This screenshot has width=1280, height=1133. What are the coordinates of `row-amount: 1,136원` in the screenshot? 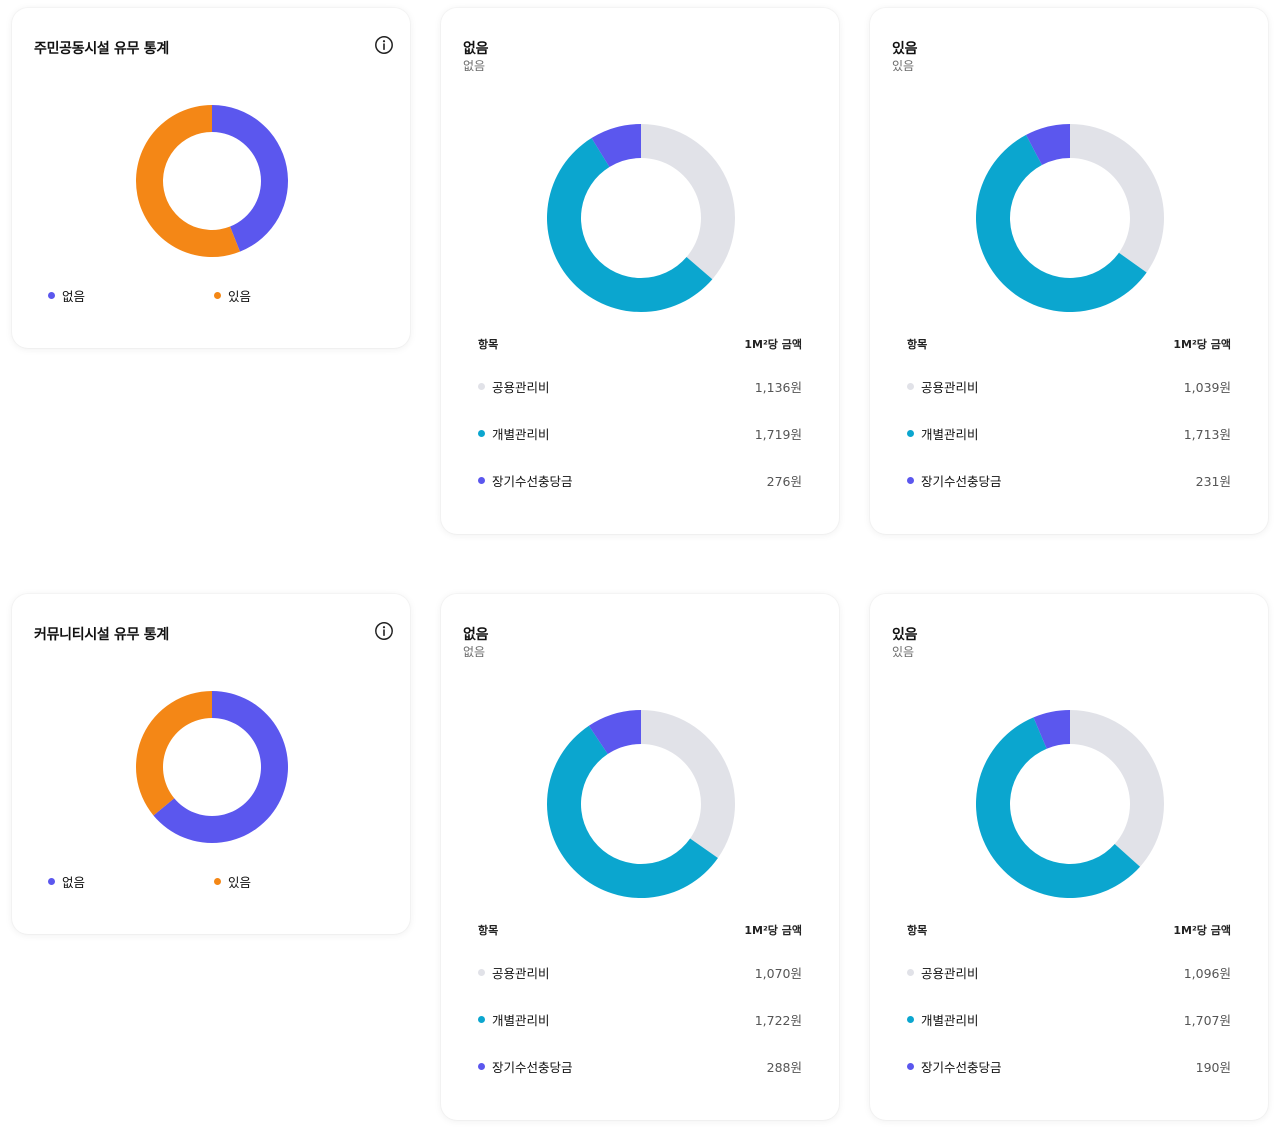 It's located at (778, 387).